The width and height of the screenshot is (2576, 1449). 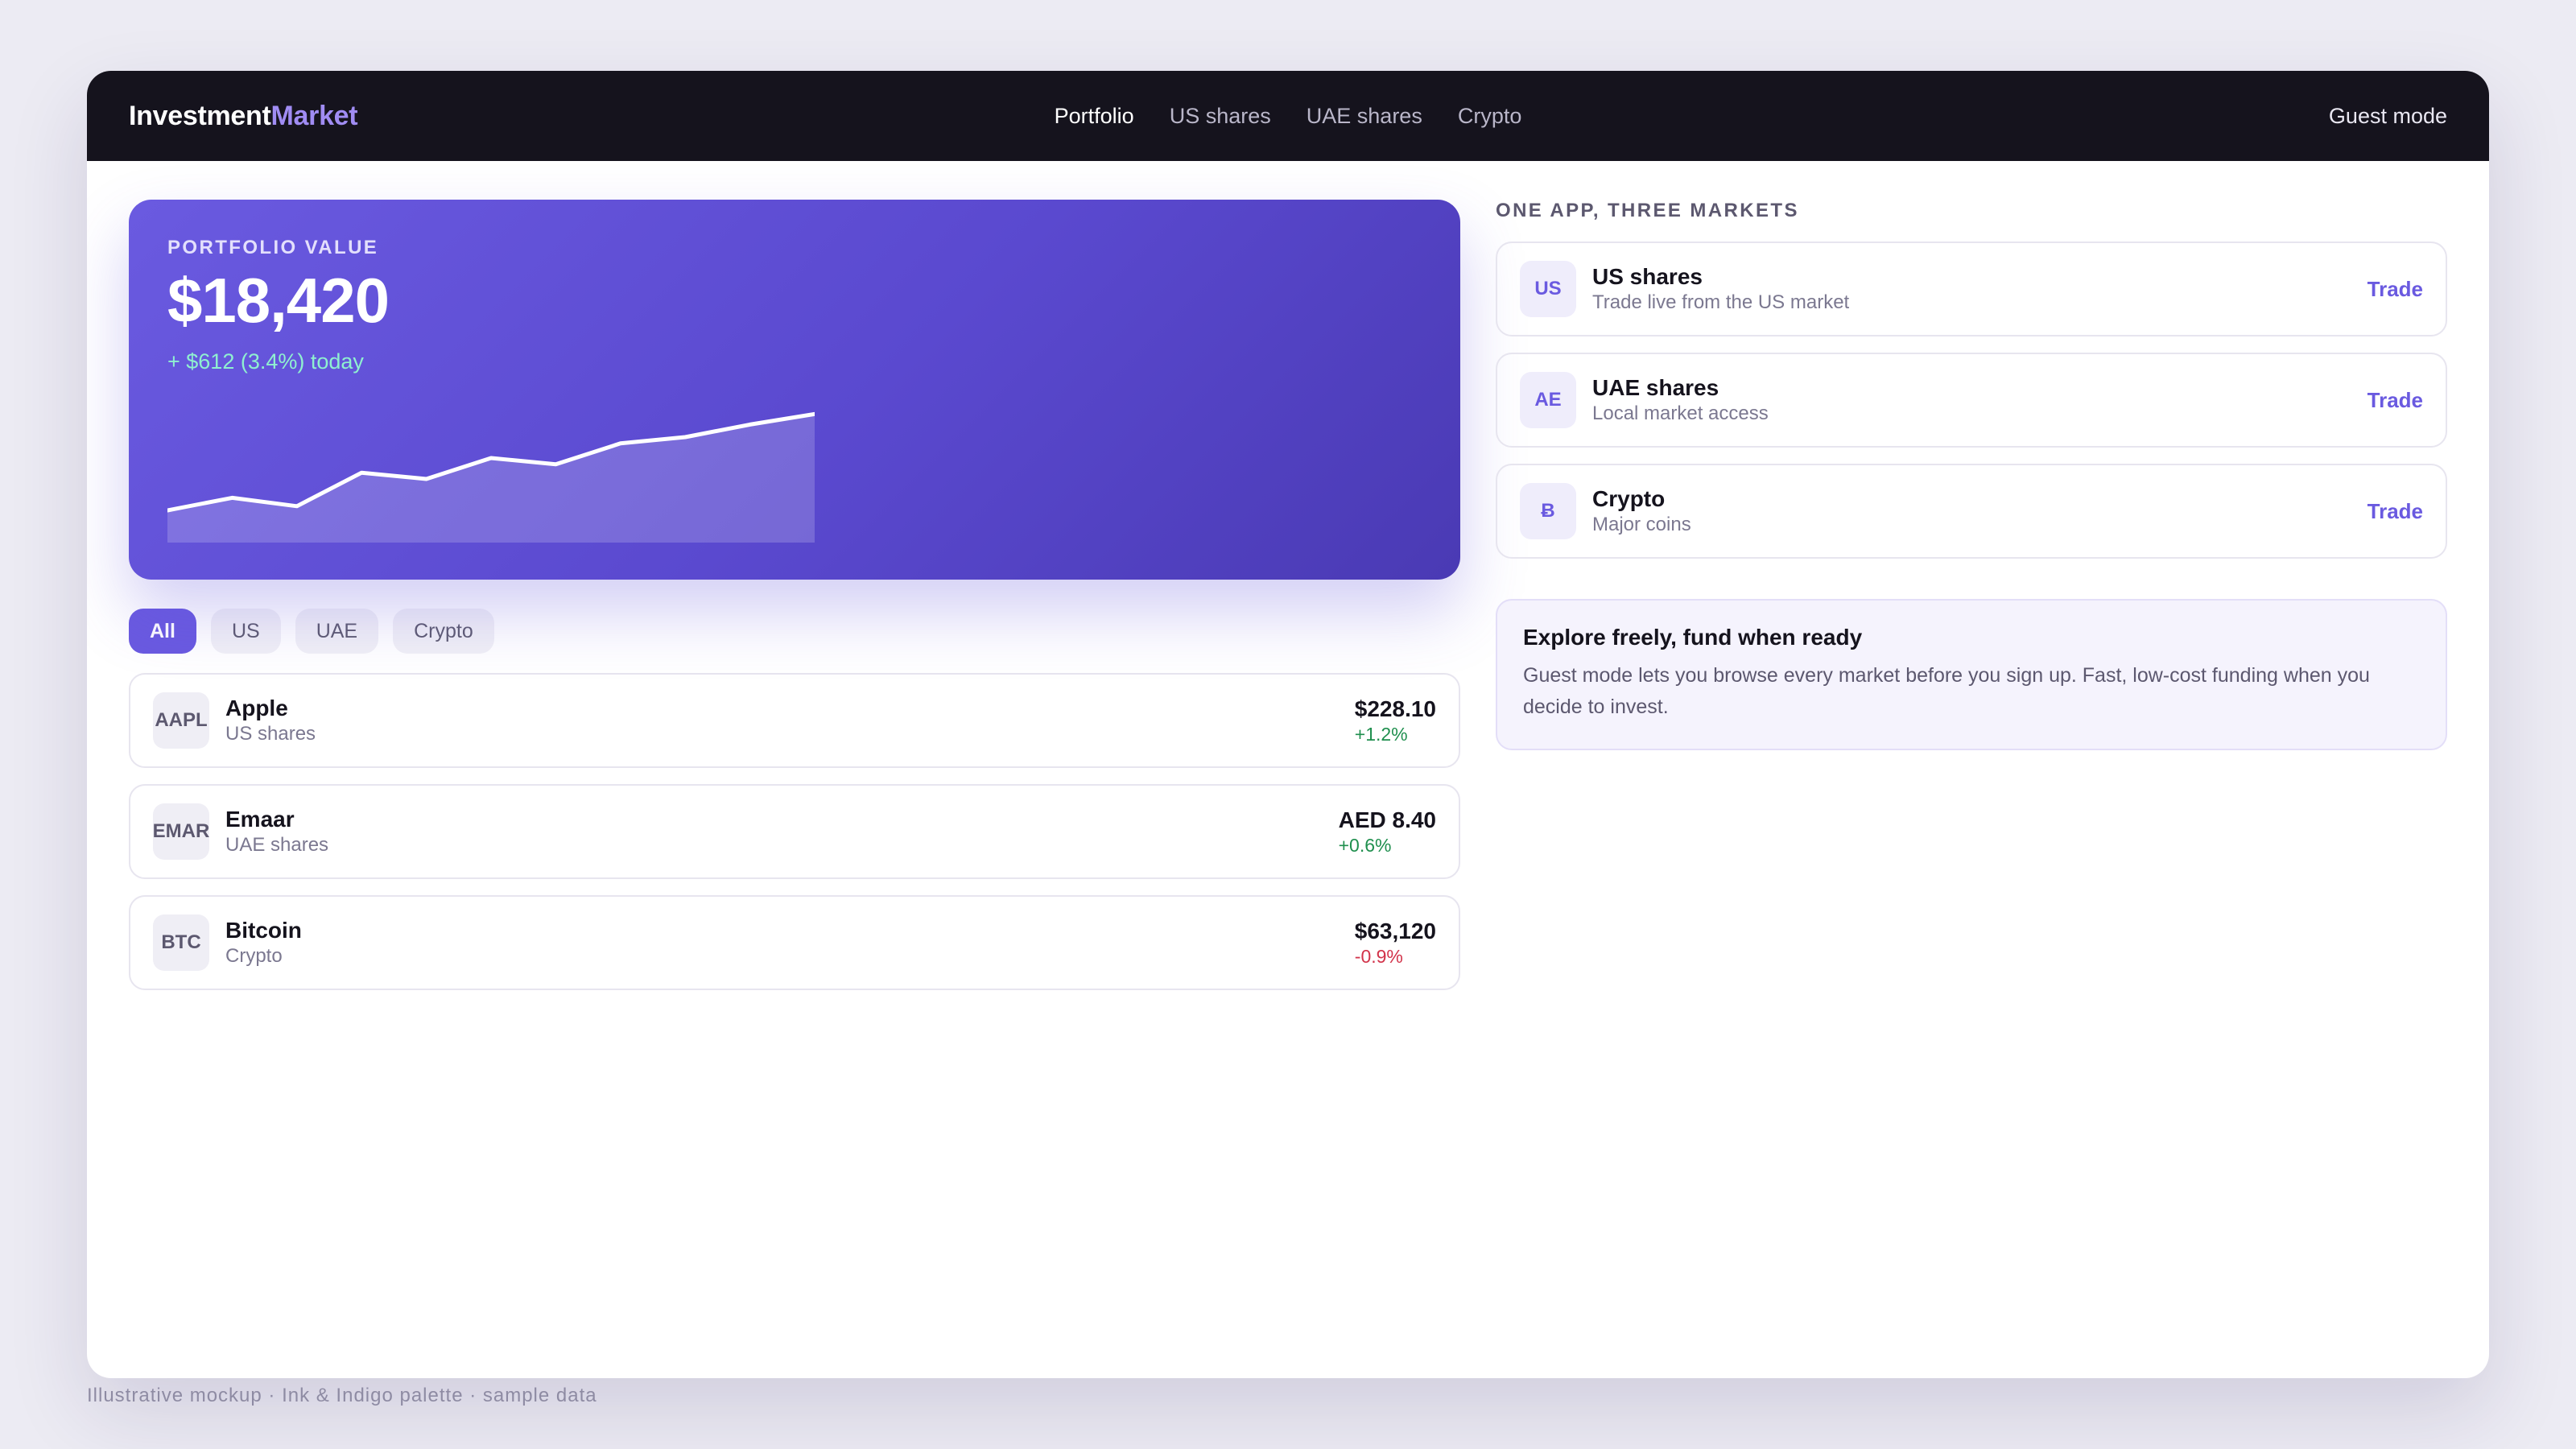 I want to click on market-card-crypto: Ƀ Crypto Major coins Trade, so click(x=1971, y=511).